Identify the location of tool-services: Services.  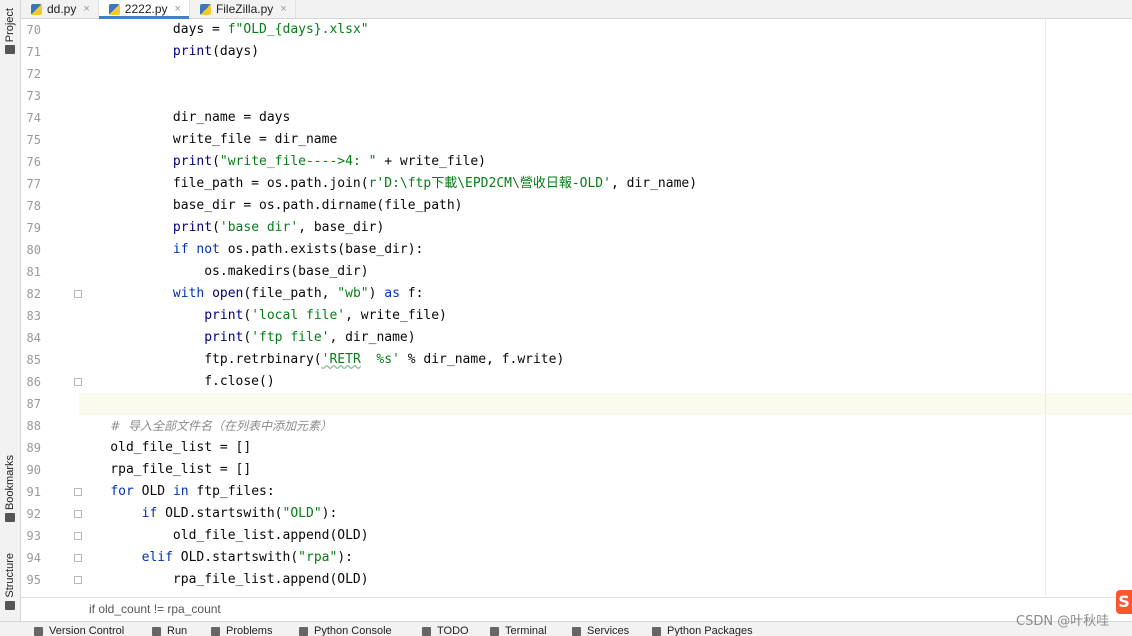
(600, 630).